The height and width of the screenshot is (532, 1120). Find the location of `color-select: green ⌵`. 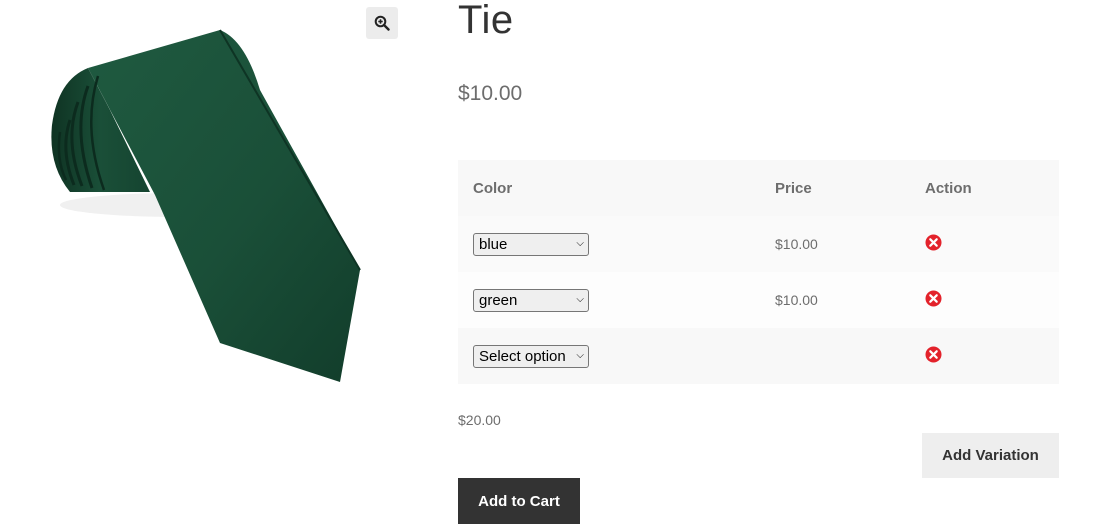

color-select: green ⌵ is located at coordinates (531, 300).